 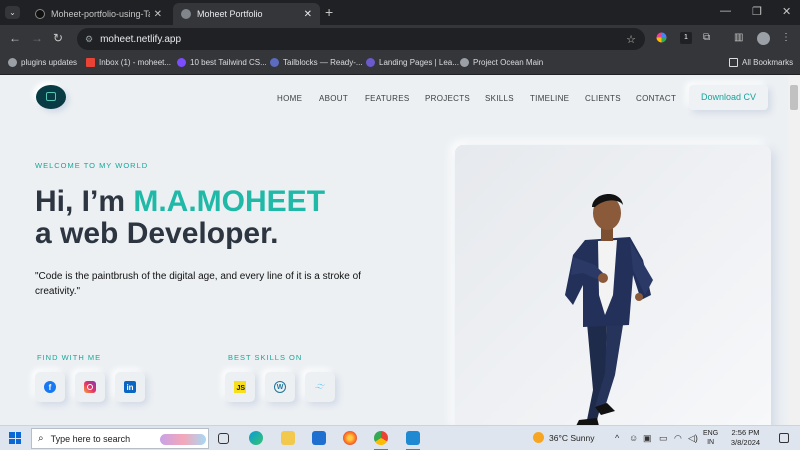 What do you see at coordinates (89, 39) in the screenshot?
I see `site-info-icon: ⚙` at bounding box center [89, 39].